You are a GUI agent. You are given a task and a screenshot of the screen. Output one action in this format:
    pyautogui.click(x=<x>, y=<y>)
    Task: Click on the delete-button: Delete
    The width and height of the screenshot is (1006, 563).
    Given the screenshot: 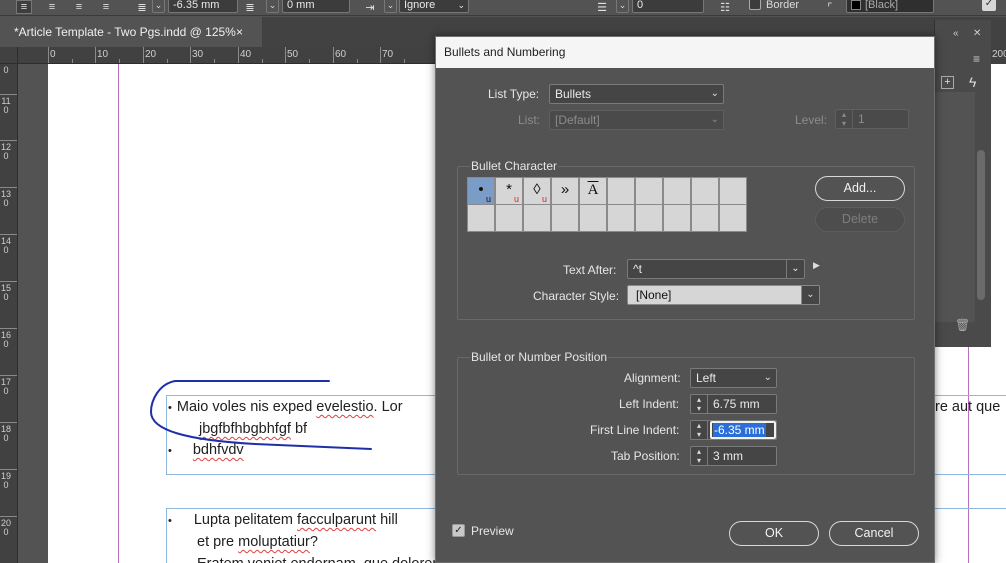 What is the action you would take?
    pyautogui.click(x=860, y=219)
    